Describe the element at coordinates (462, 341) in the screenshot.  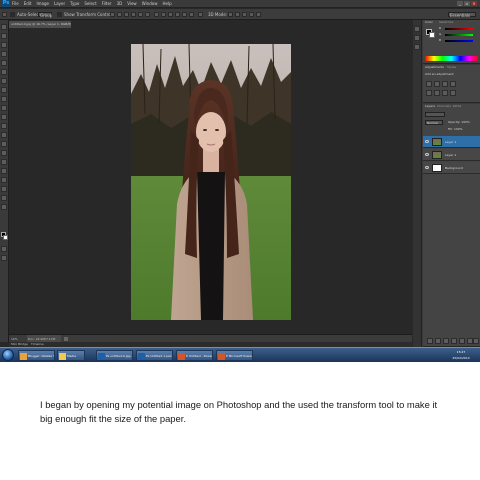
I see `new-group-icon` at that location.